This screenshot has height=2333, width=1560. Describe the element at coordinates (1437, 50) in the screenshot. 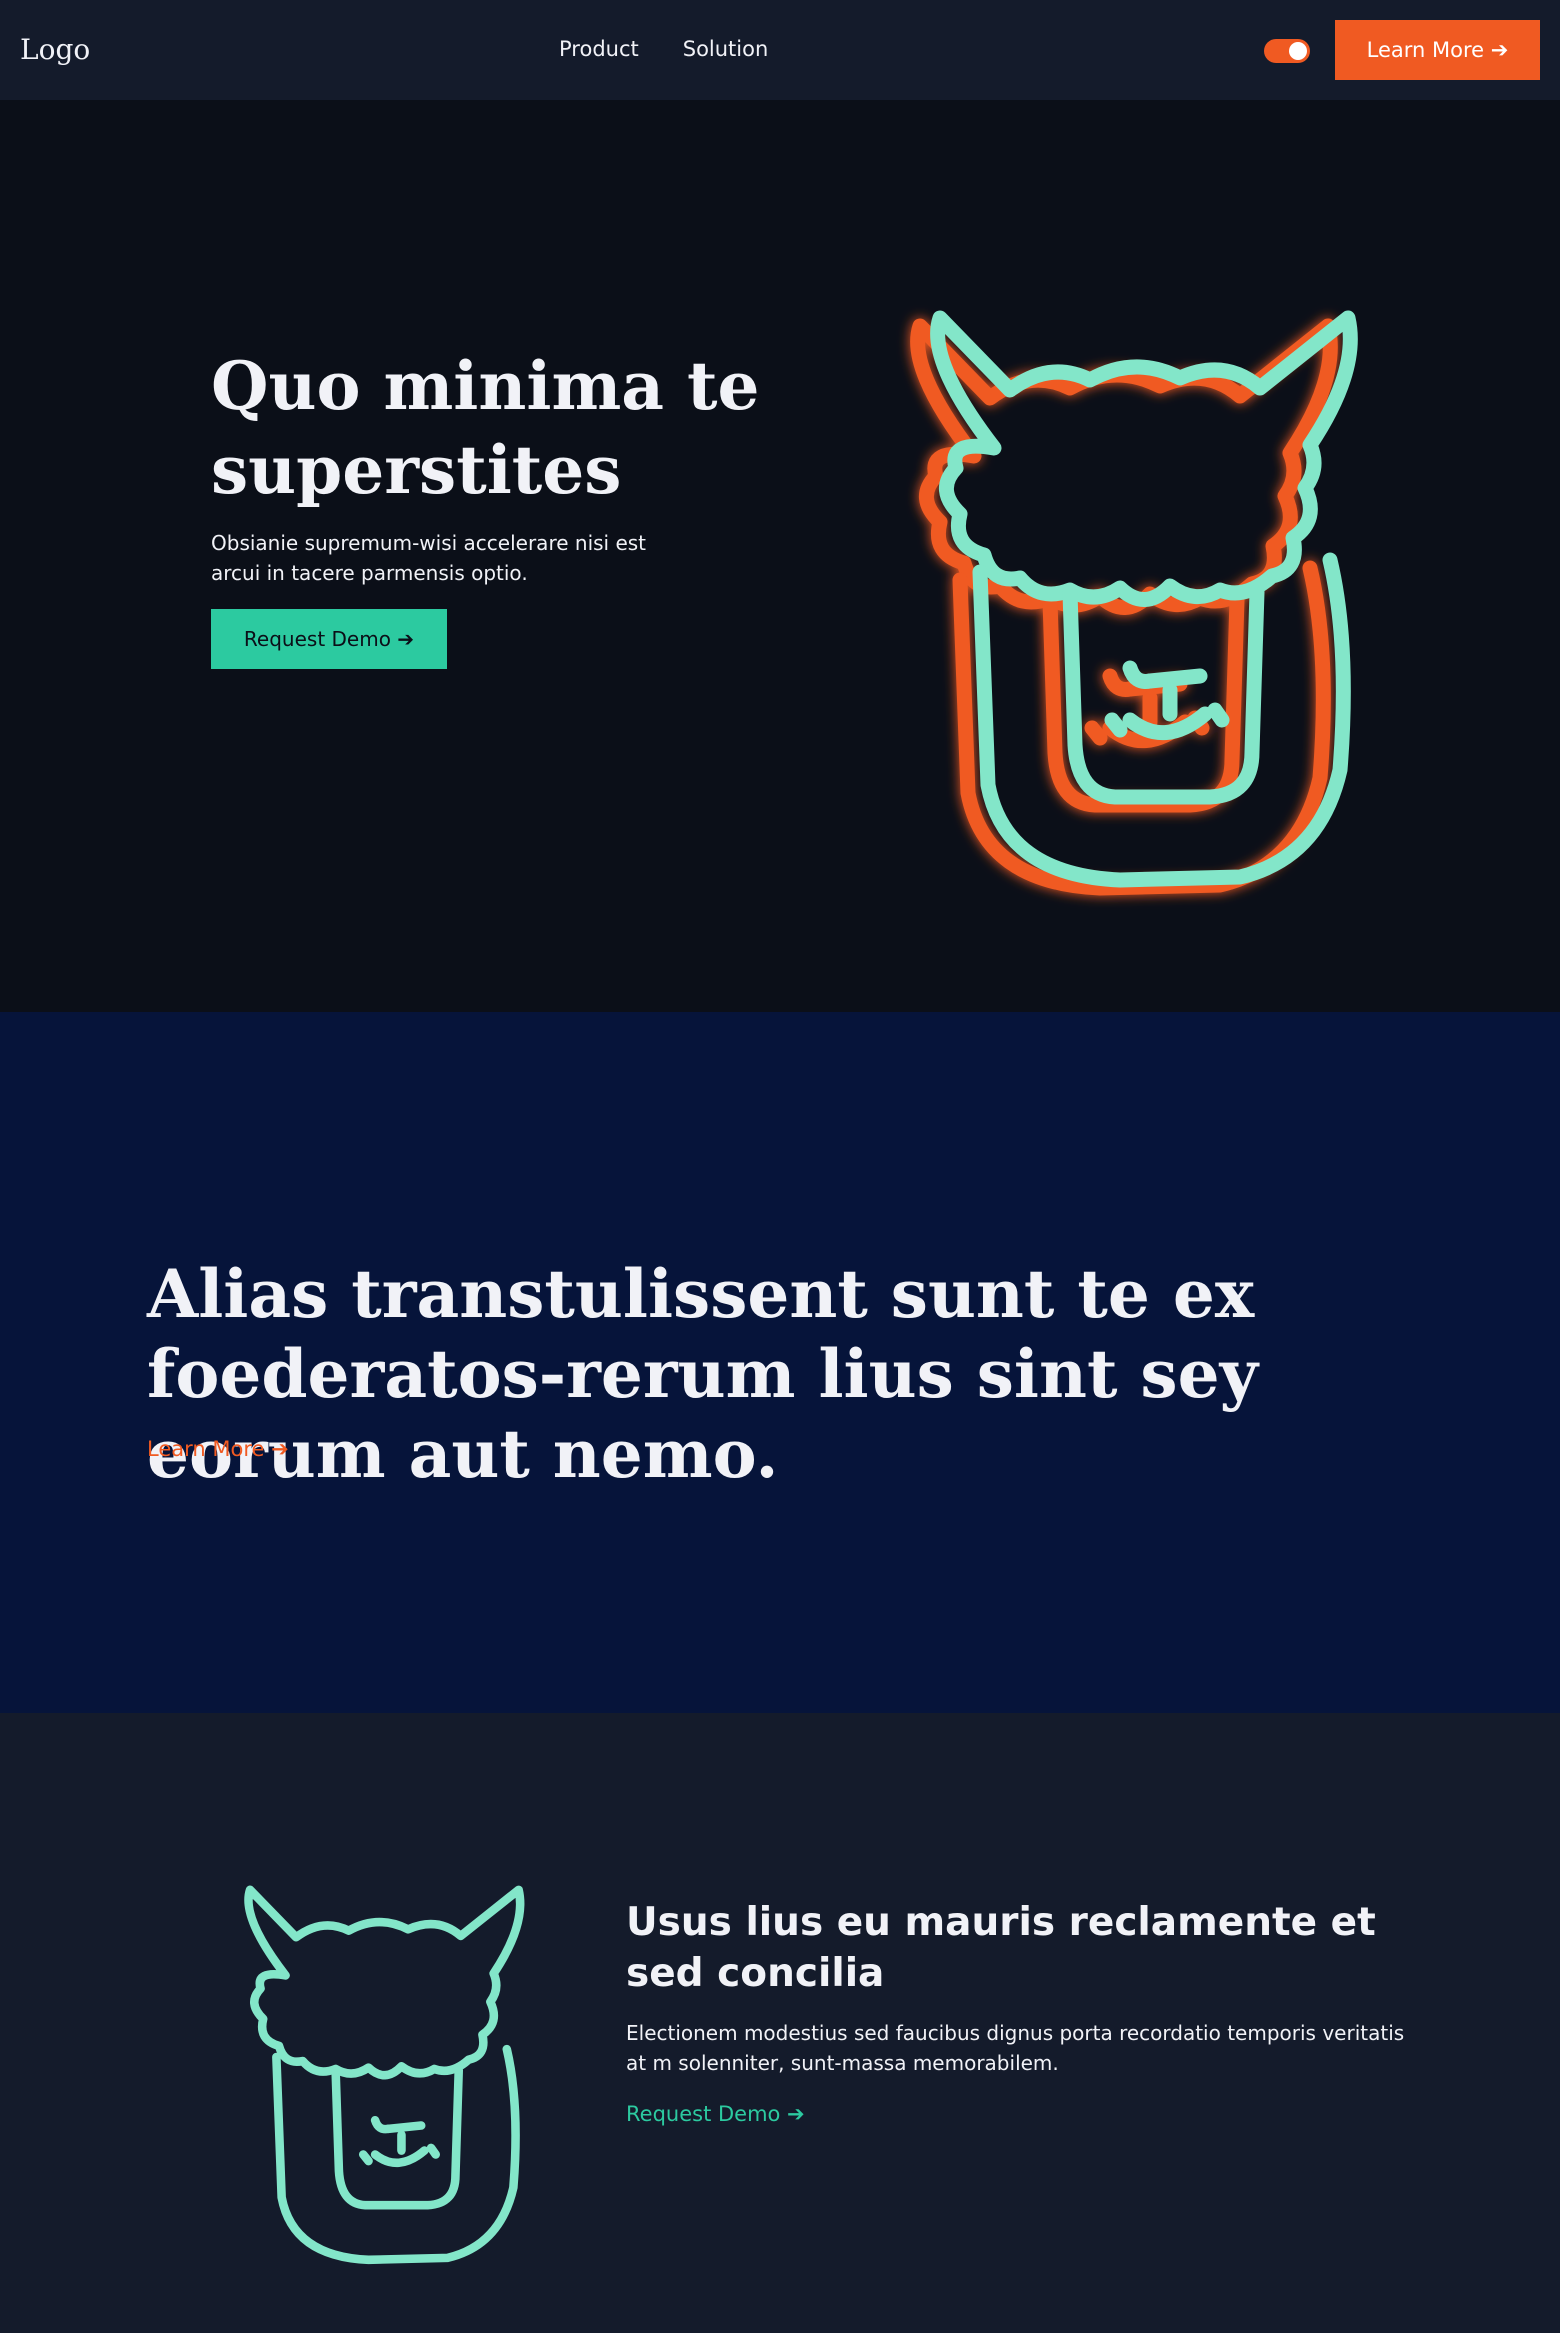

I see `learn-more-button: Learn More ➔` at that location.